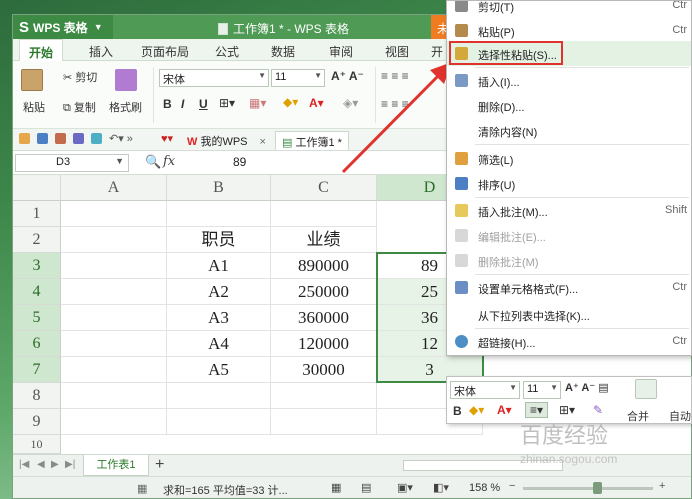 The height and width of the screenshot is (499, 692). What do you see at coordinates (506, 53) in the screenshot?
I see `highlight-box` at bounding box center [506, 53].